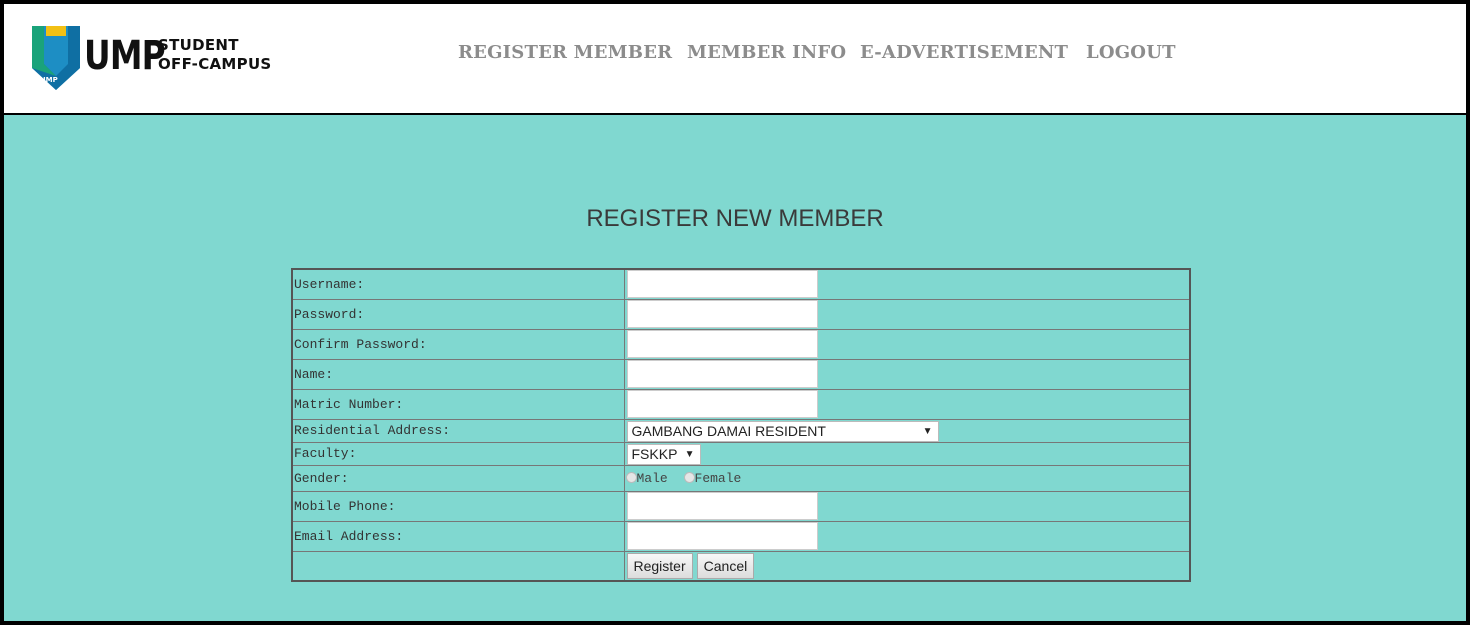  What do you see at coordinates (689, 477) in the screenshot?
I see `gender-female-radio` at bounding box center [689, 477].